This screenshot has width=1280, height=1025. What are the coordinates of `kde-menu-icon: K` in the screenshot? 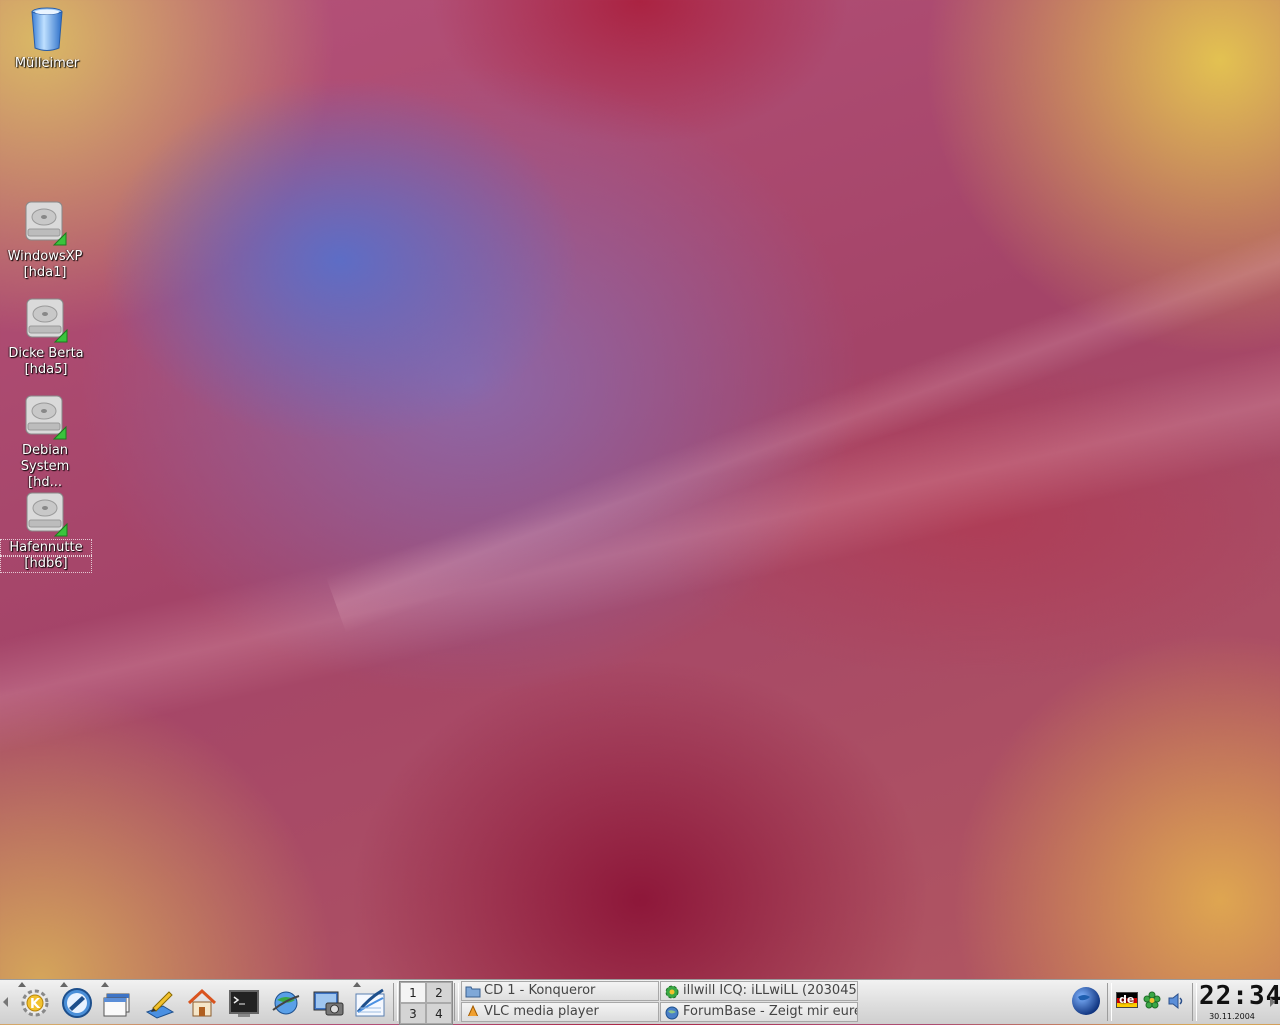 It's located at (35, 1003).